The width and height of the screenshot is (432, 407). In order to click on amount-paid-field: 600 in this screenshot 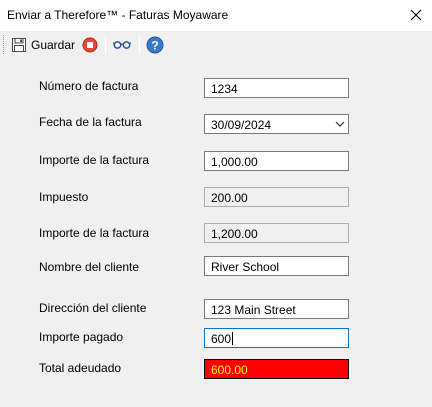, I will do `click(276, 338)`.